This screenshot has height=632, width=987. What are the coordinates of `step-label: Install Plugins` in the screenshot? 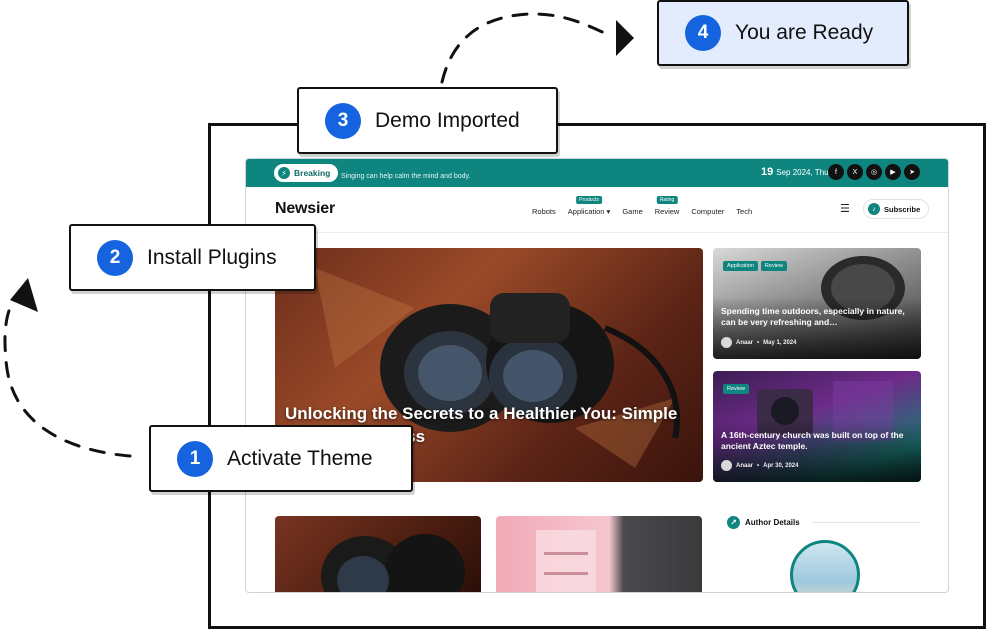 It's located at (212, 257).